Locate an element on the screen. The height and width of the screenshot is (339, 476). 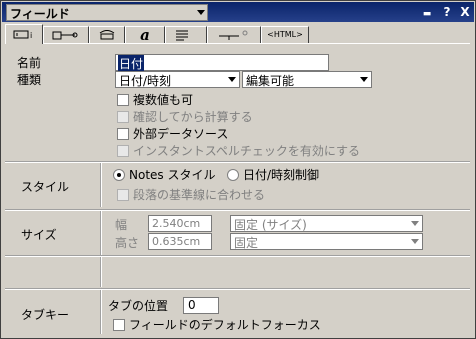
radio-dot is located at coordinates (119, 175).